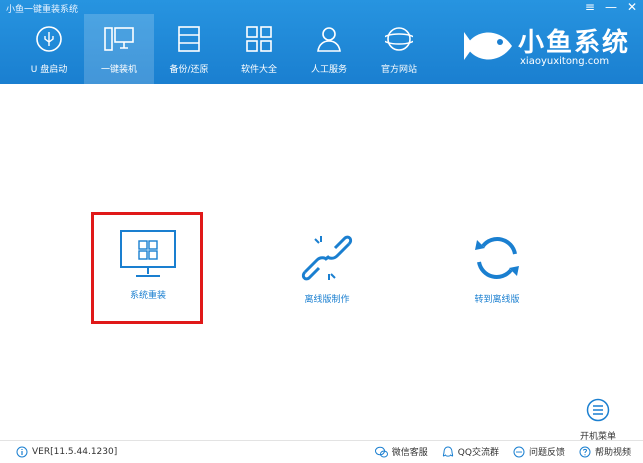 The width and height of the screenshot is (643, 463). What do you see at coordinates (447, 451) in the screenshot?
I see `qq-icon` at bounding box center [447, 451].